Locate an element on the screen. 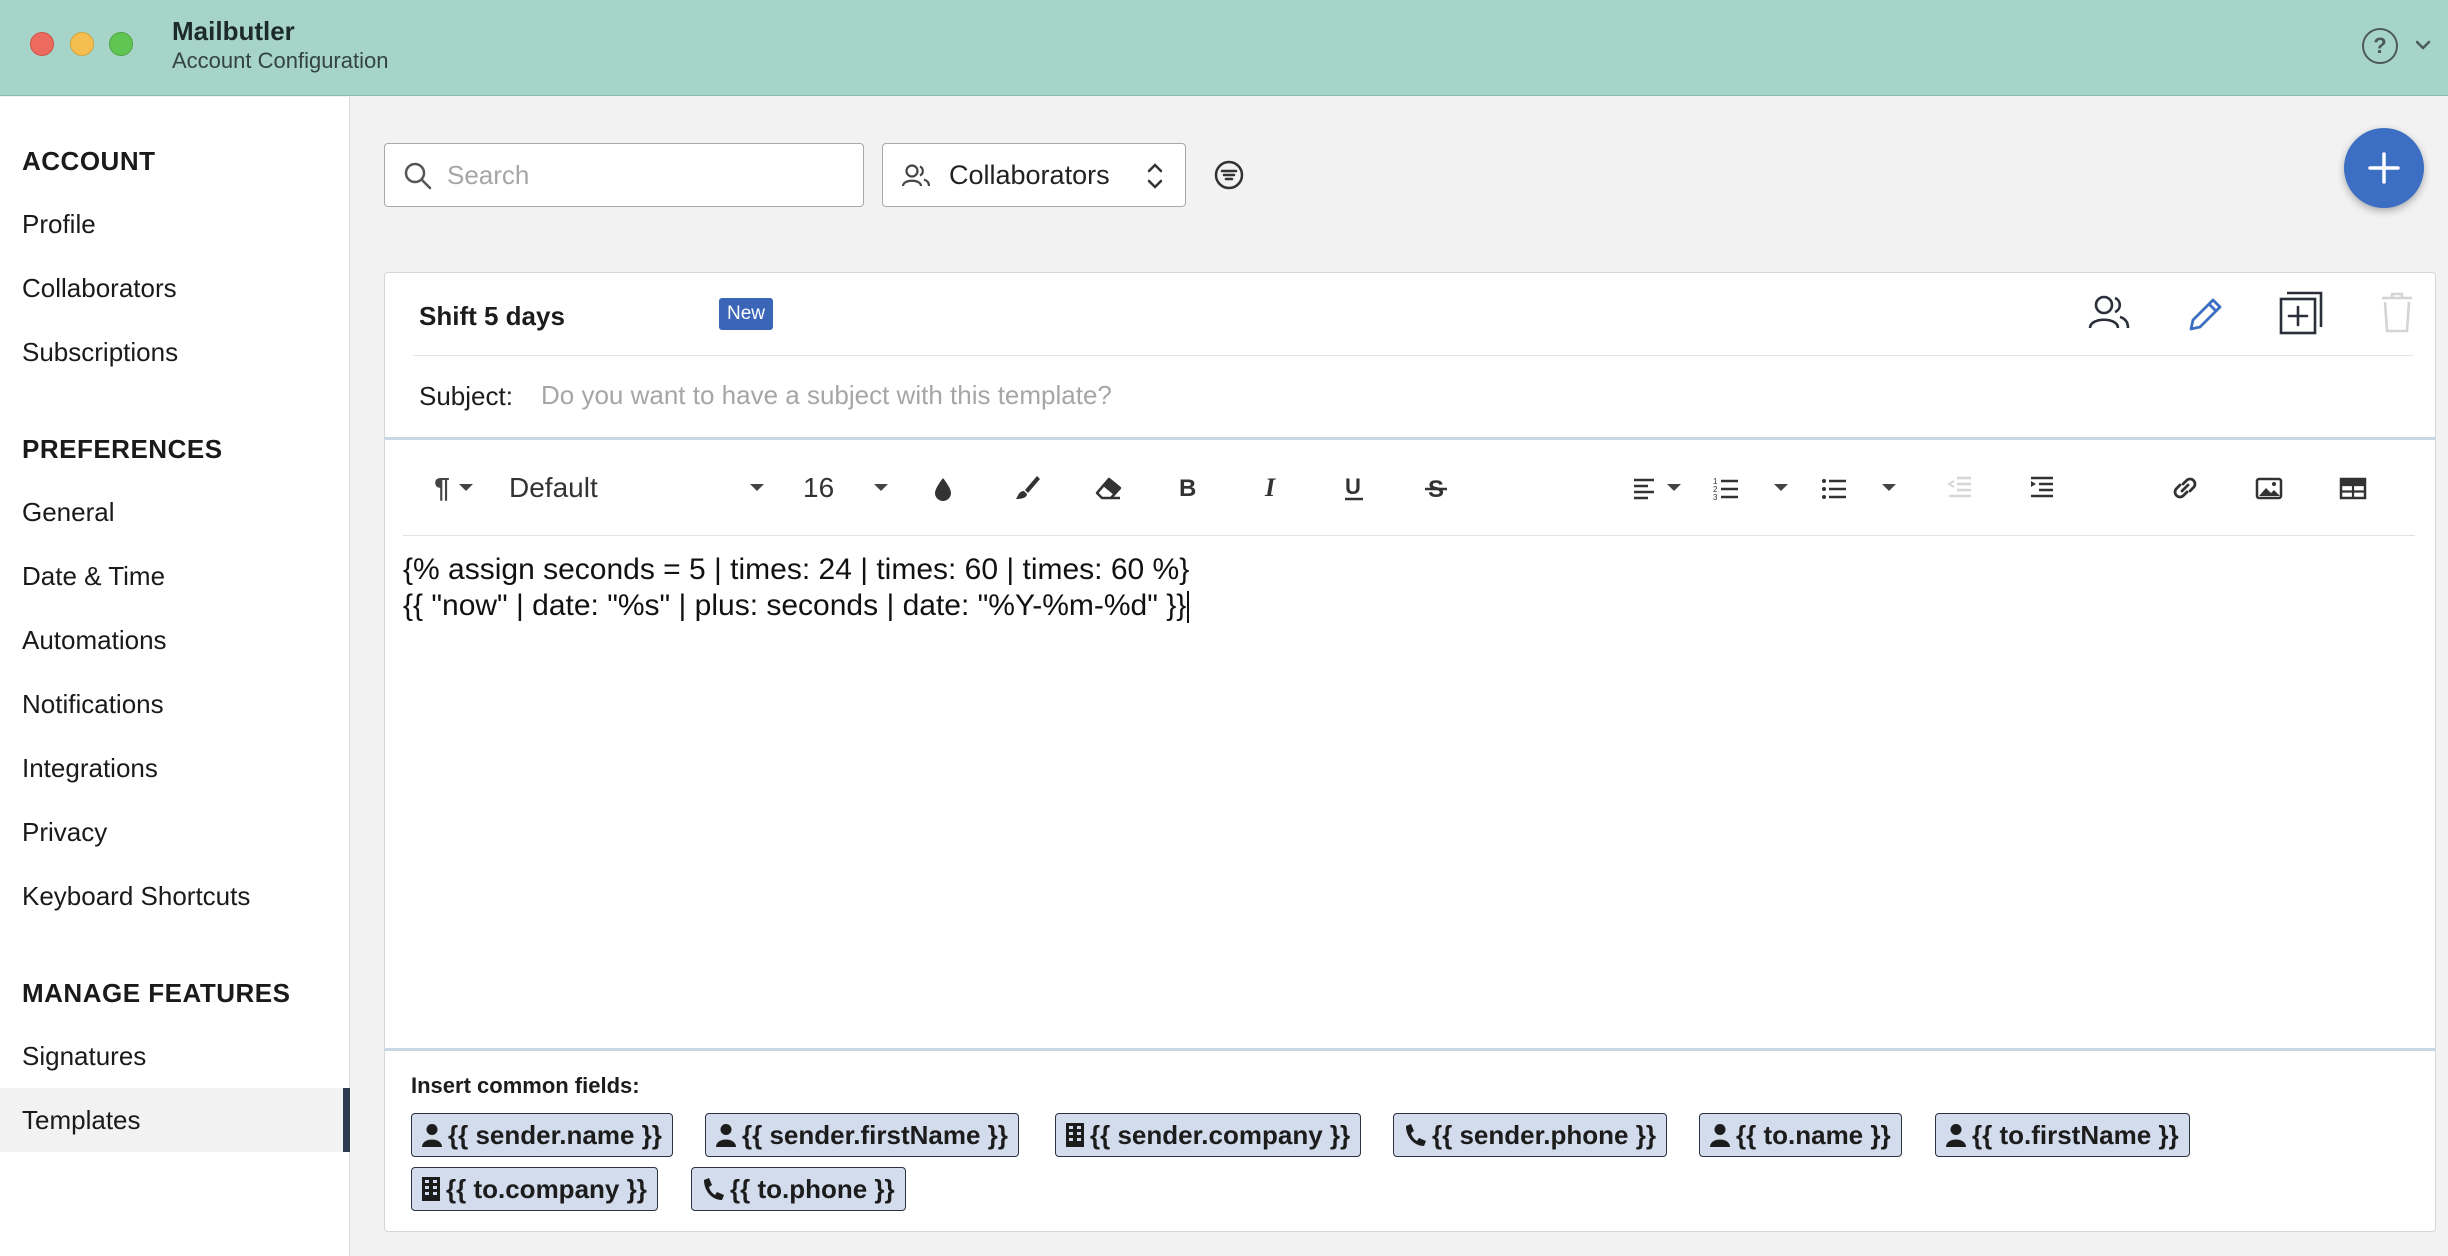  sidebar-item-automations: Automations is located at coordinates (175, 640).